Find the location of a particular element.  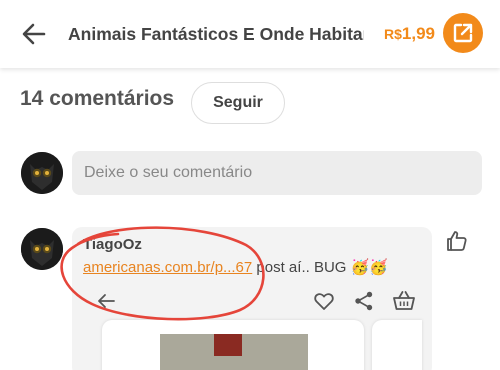

external-link-icon is located at coordinates (463, 33).